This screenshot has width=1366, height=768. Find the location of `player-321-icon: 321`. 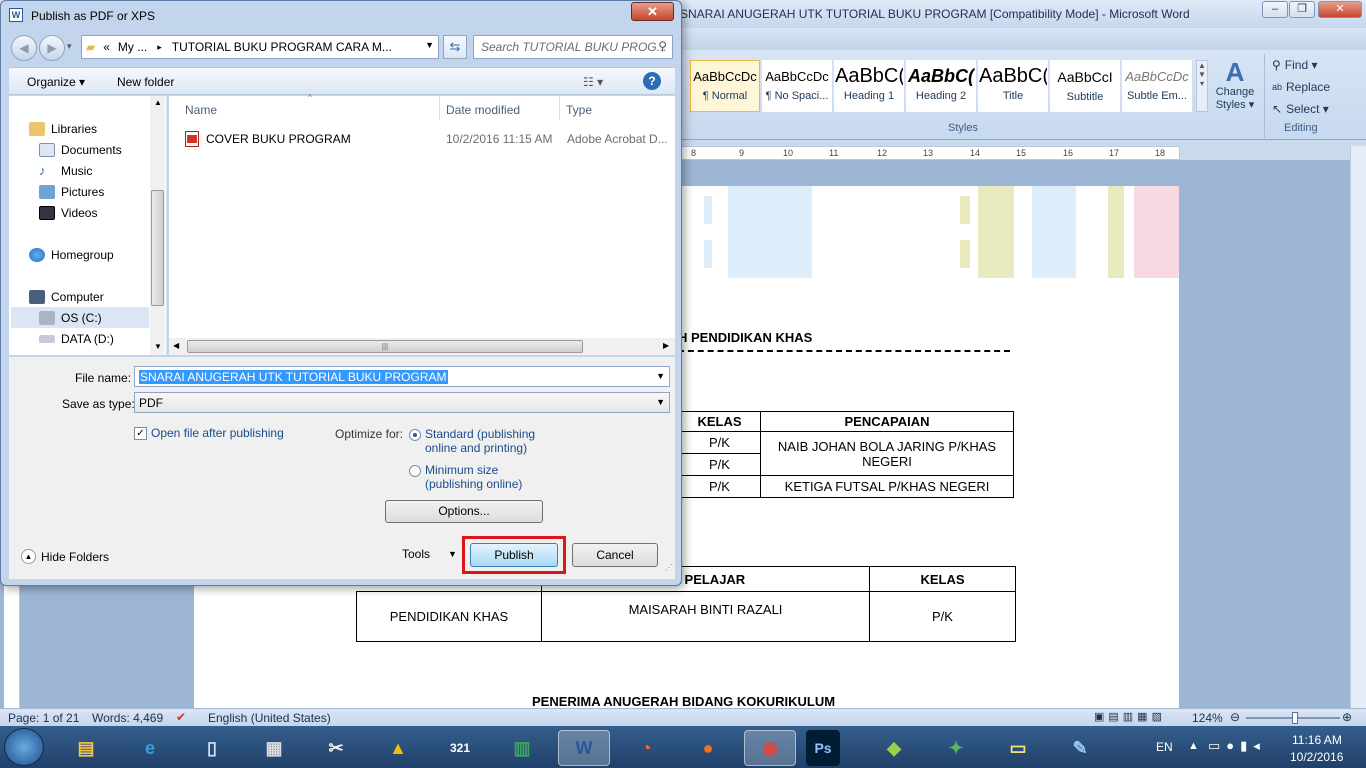

player-321-icon: 321 is located at coordinates (460, 748).